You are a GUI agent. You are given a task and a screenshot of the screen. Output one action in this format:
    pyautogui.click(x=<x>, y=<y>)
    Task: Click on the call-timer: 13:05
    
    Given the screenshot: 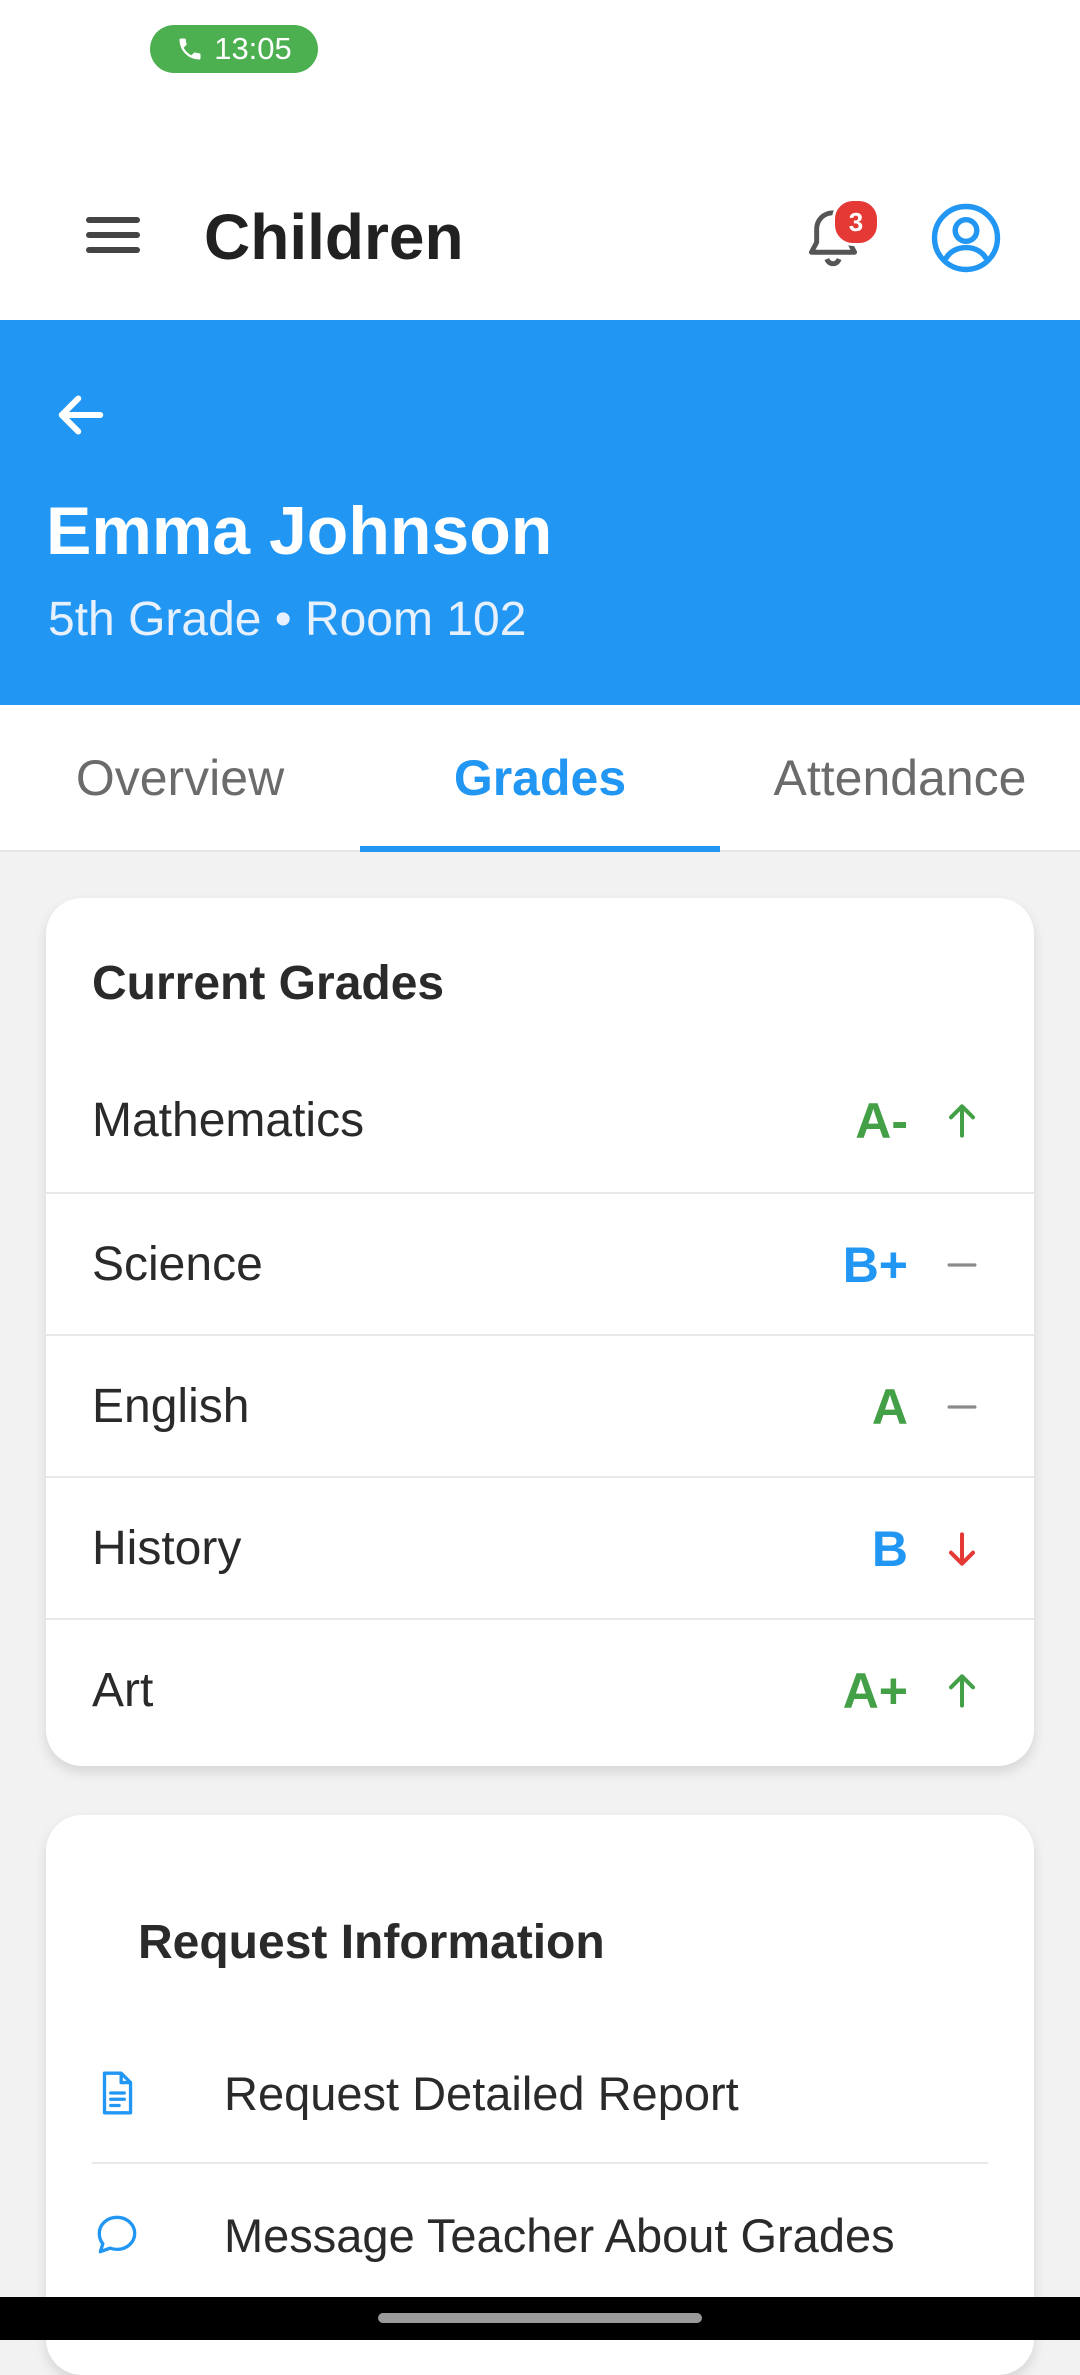 What is the action you would take?
    pyautogui.click(x=253, y=48)
    